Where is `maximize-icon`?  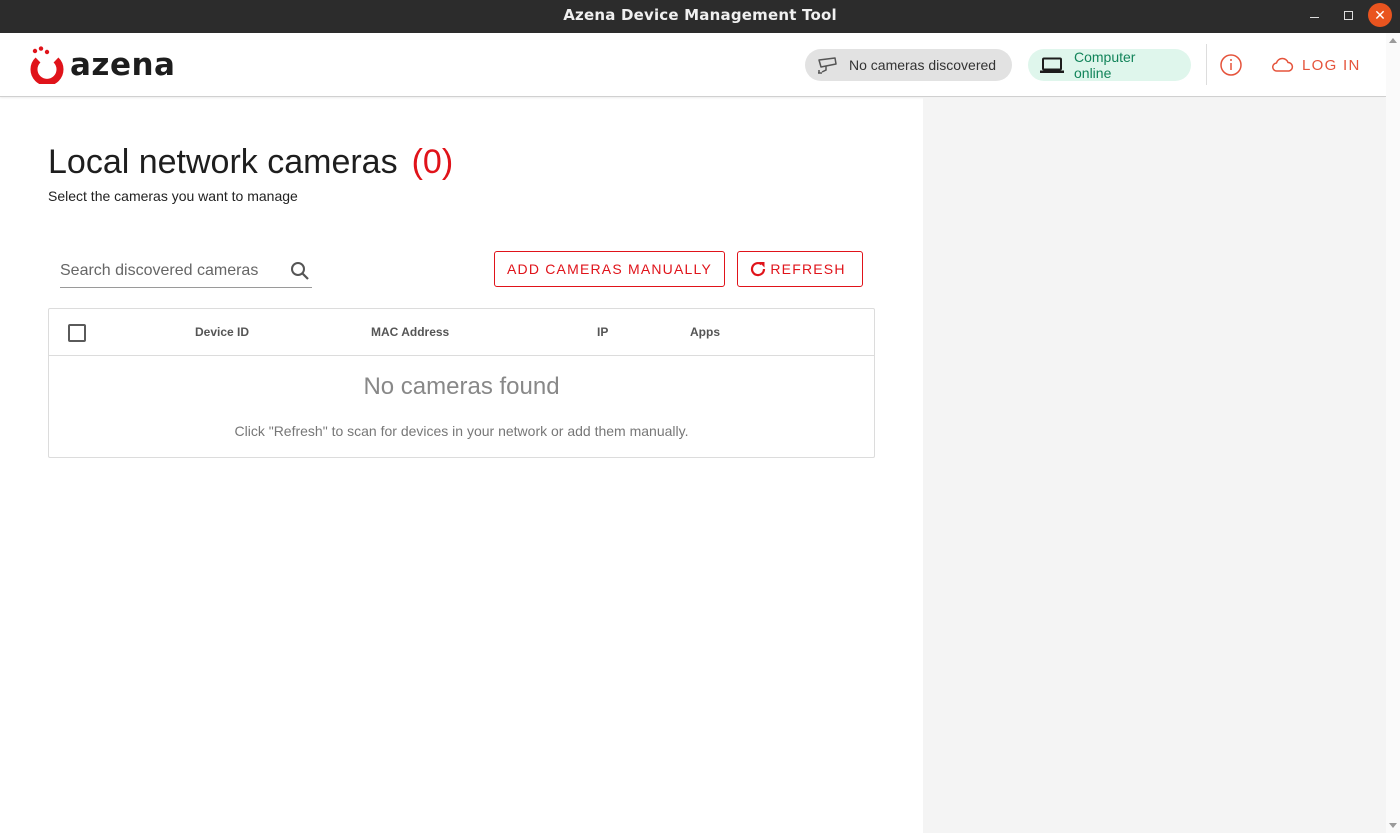
maximize-icon is located at coordinates (1348, 15).